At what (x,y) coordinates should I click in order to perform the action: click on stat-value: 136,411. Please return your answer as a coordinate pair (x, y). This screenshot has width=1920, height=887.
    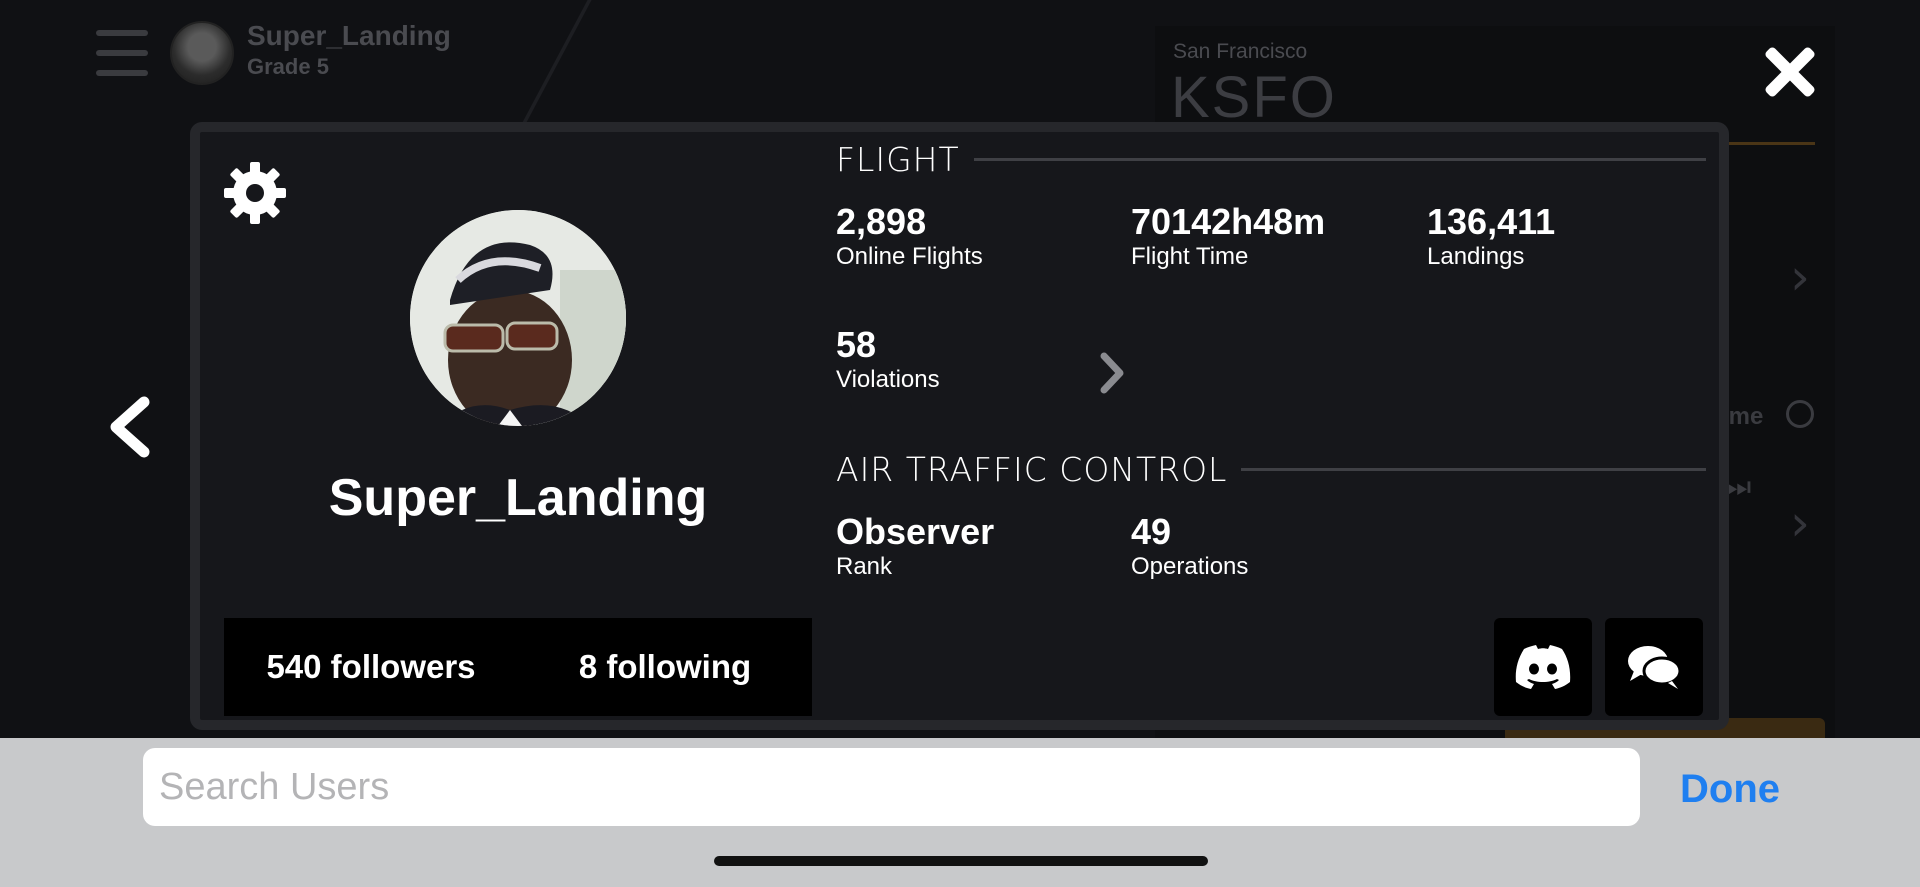
    Looking at the image, I should click on (1491, 221).